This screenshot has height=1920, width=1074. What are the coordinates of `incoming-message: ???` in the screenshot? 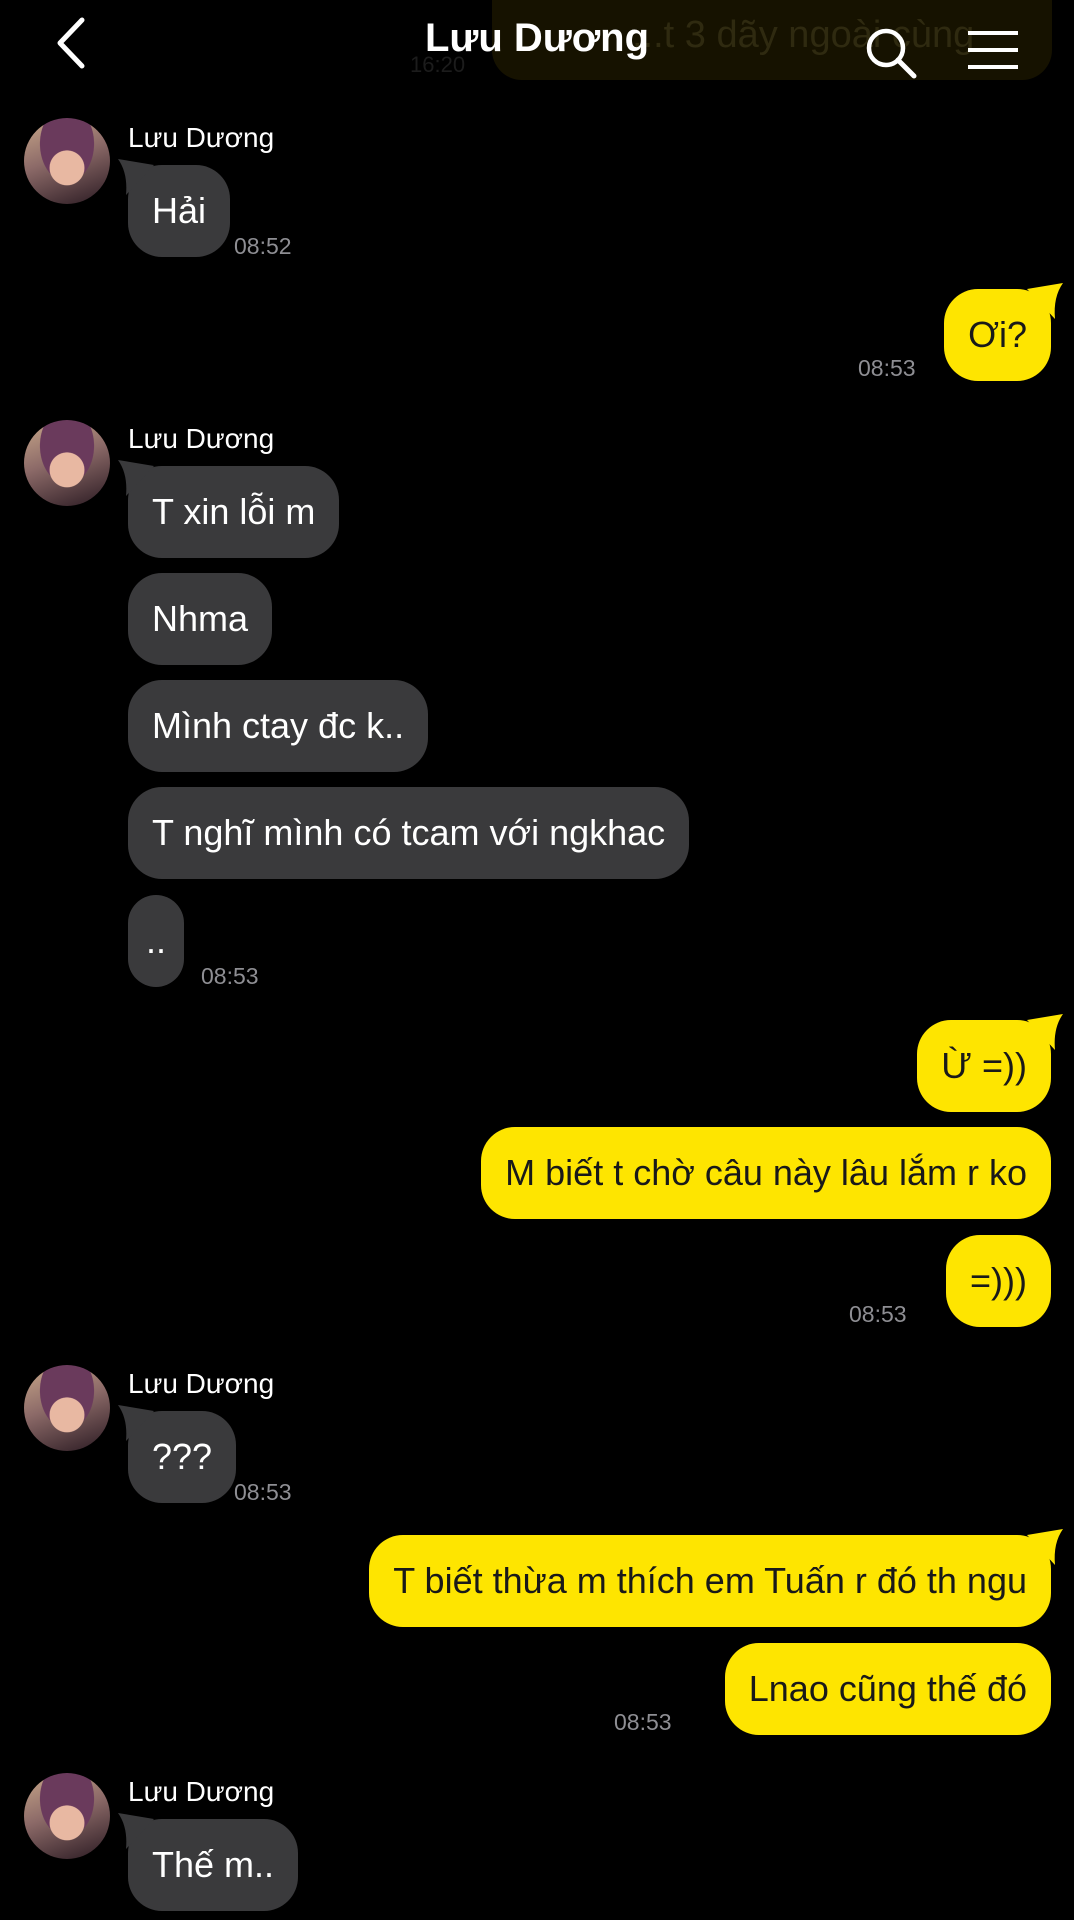 It's located at (177, 1454).